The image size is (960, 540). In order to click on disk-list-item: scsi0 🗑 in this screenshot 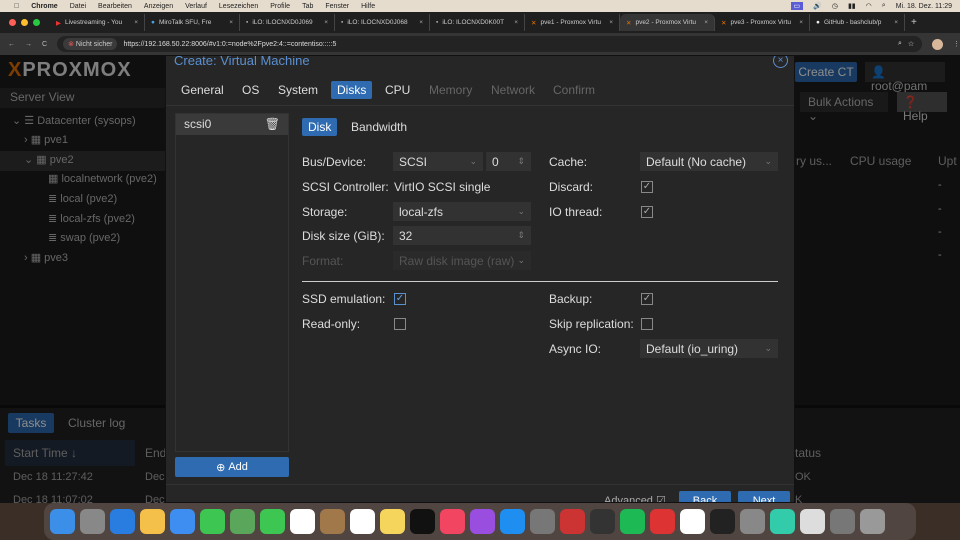, I will do `click(232, 124)`.